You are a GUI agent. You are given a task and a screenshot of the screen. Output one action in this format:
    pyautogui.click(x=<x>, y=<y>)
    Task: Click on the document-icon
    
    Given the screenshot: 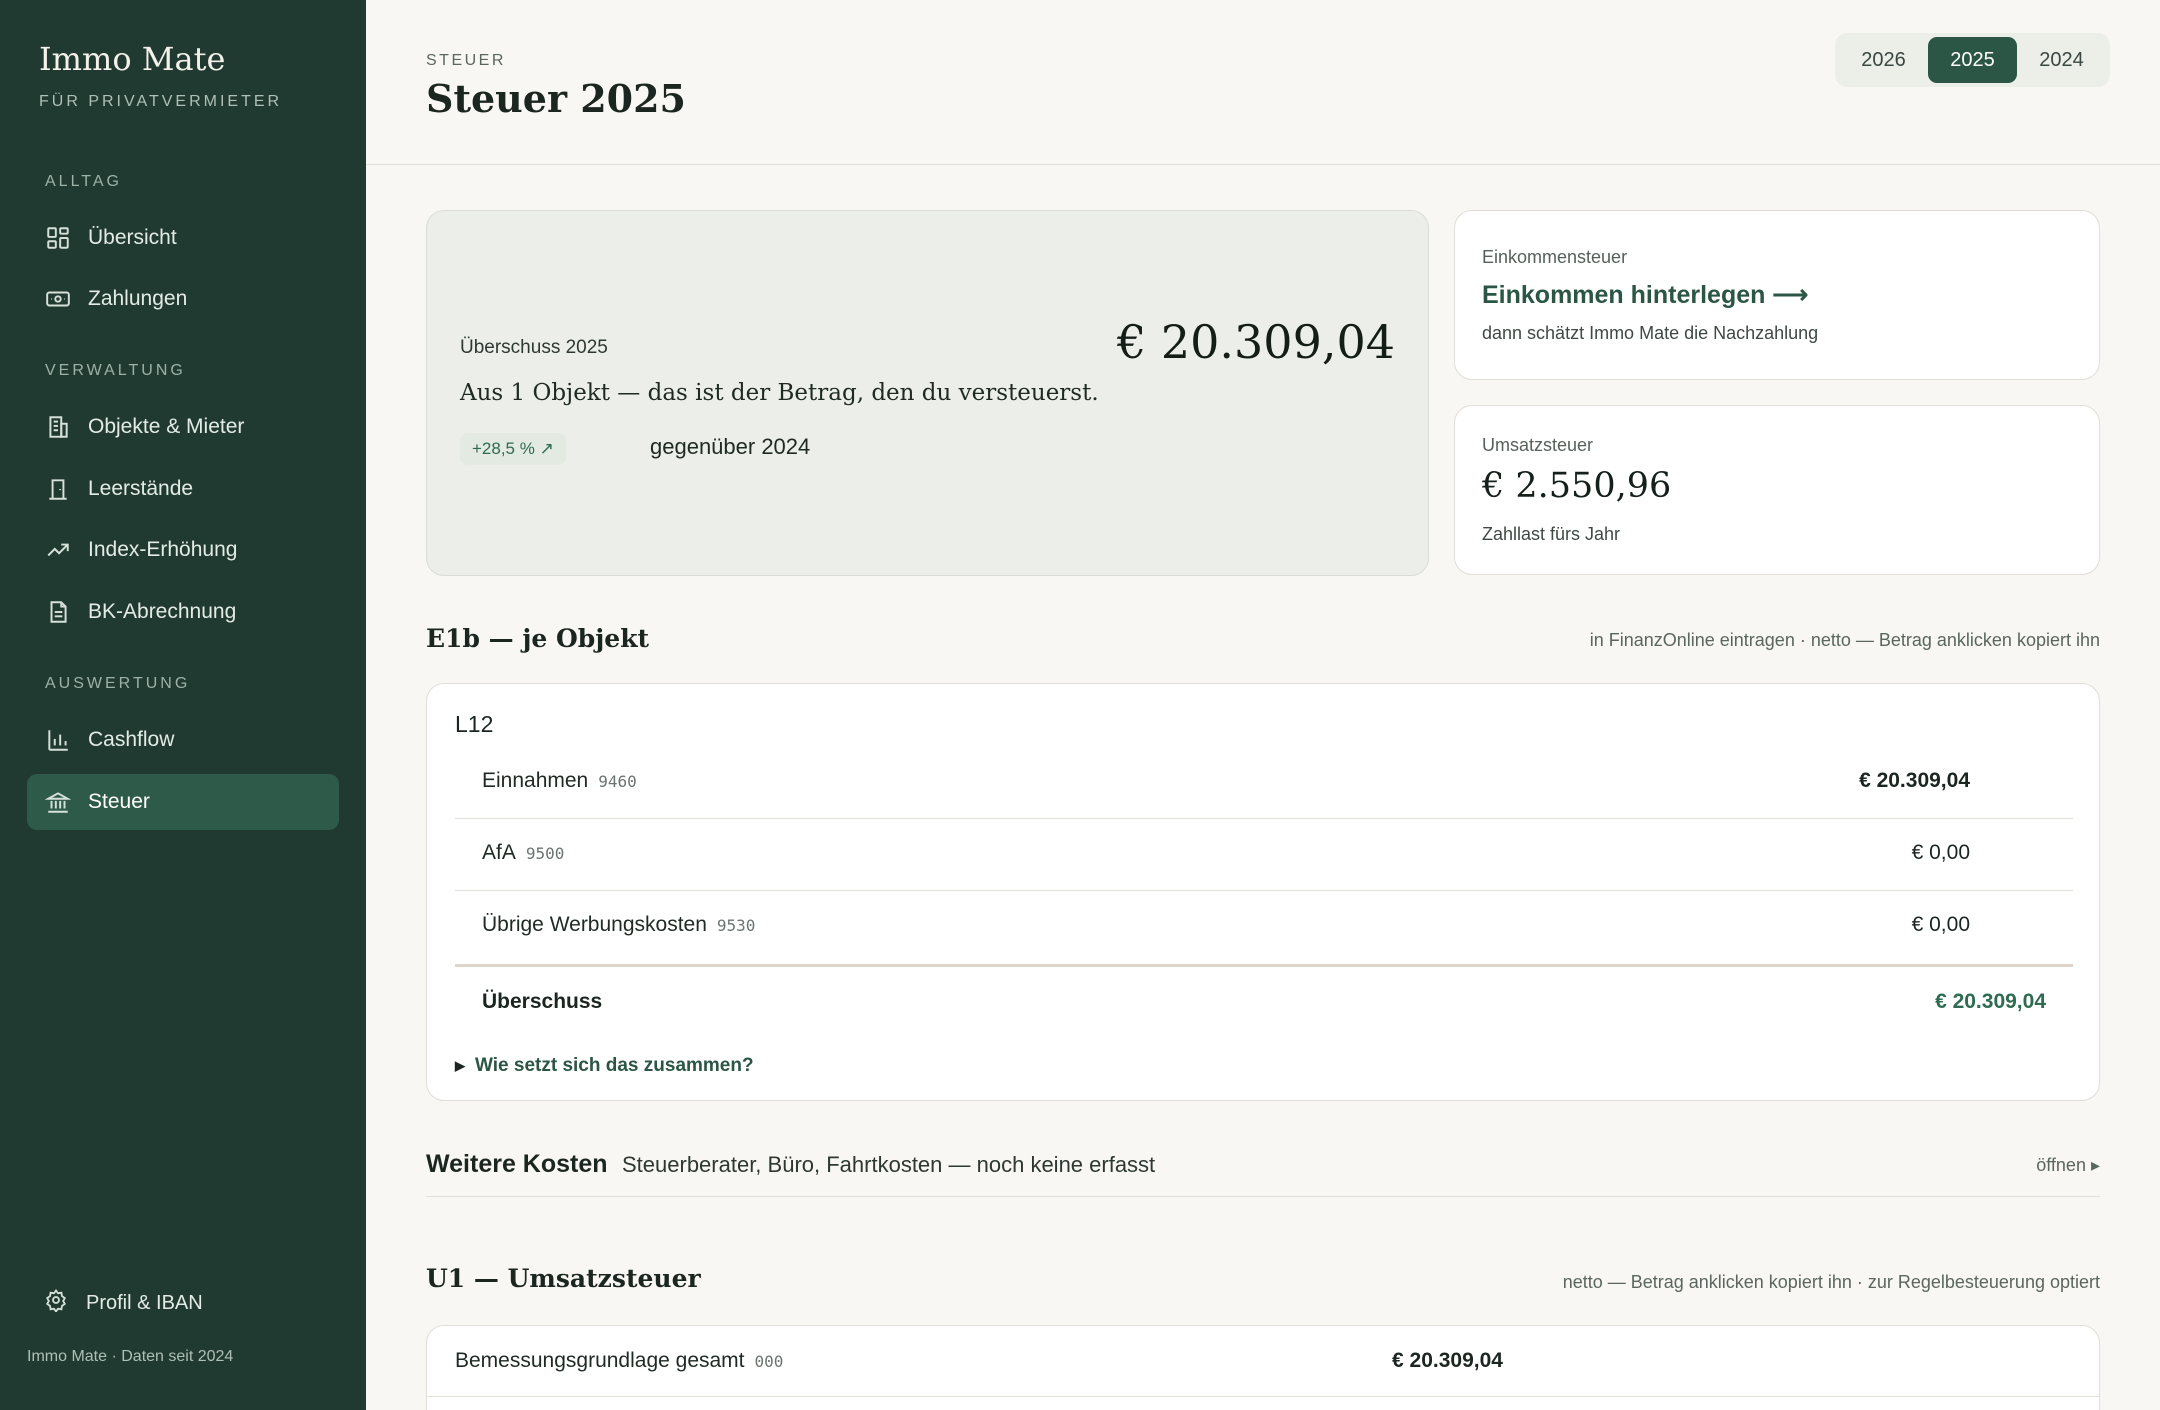 What is the action you would take?
    pyautogui.click(x=58, y=612)
    